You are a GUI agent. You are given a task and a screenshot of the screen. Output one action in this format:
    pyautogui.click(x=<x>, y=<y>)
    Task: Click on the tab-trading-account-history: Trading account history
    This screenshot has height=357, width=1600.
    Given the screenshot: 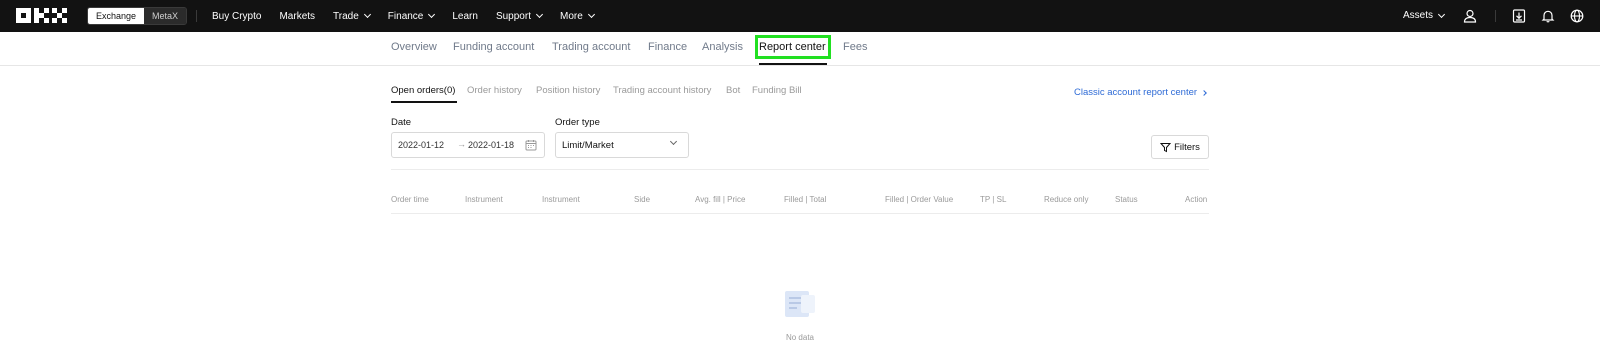 What is the action you would take?
    pyautogui.click(x=662, y=90)
    